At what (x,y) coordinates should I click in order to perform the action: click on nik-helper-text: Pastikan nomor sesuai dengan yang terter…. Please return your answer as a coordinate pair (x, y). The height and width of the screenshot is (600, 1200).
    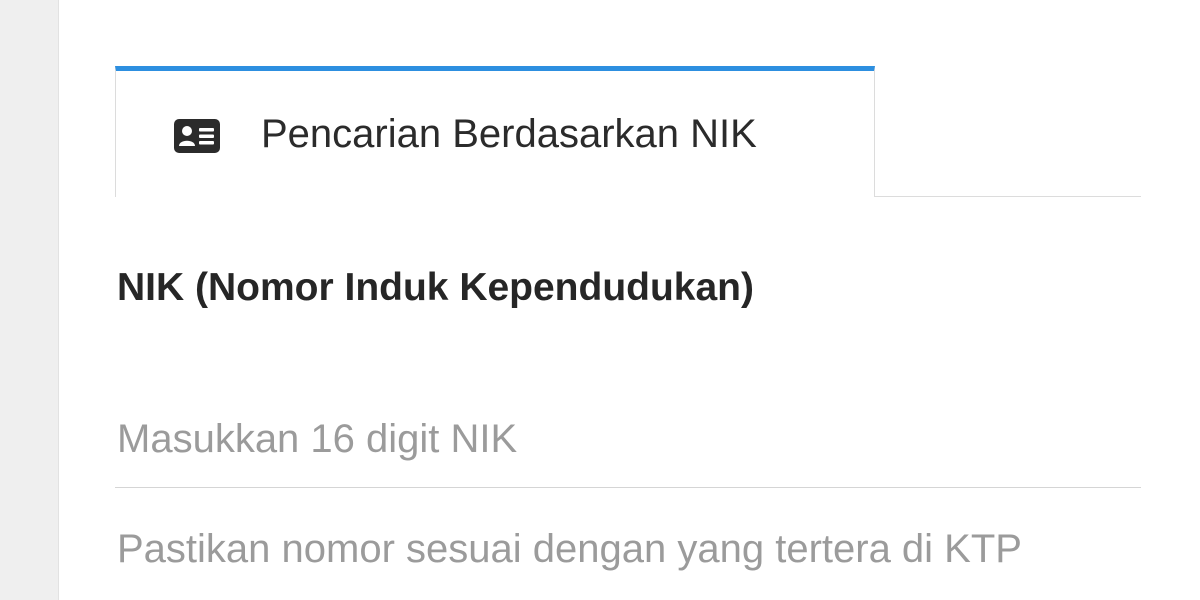
    Looking at the image, I should click on (569, 549).